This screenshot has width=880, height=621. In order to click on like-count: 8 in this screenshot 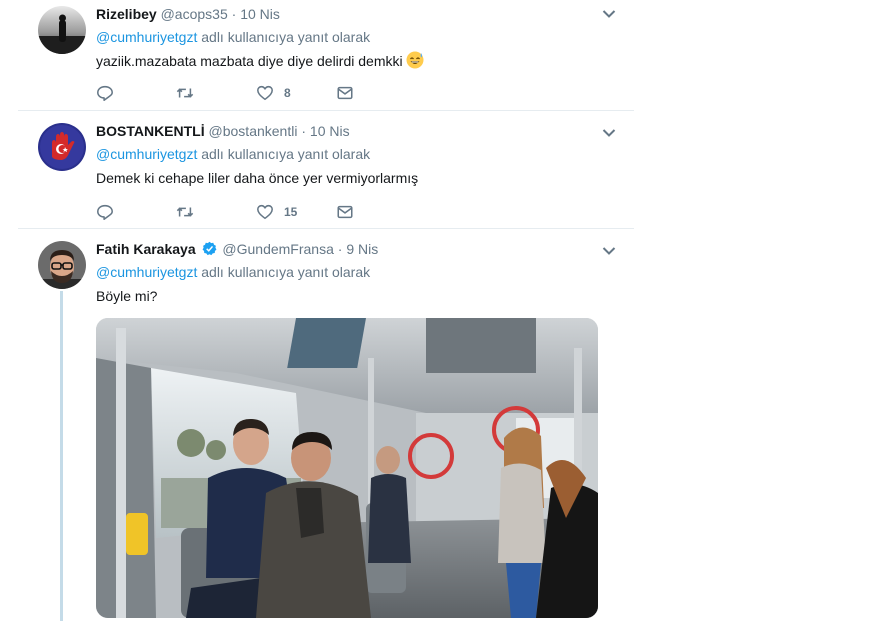, I will do `click(287, 93)`.